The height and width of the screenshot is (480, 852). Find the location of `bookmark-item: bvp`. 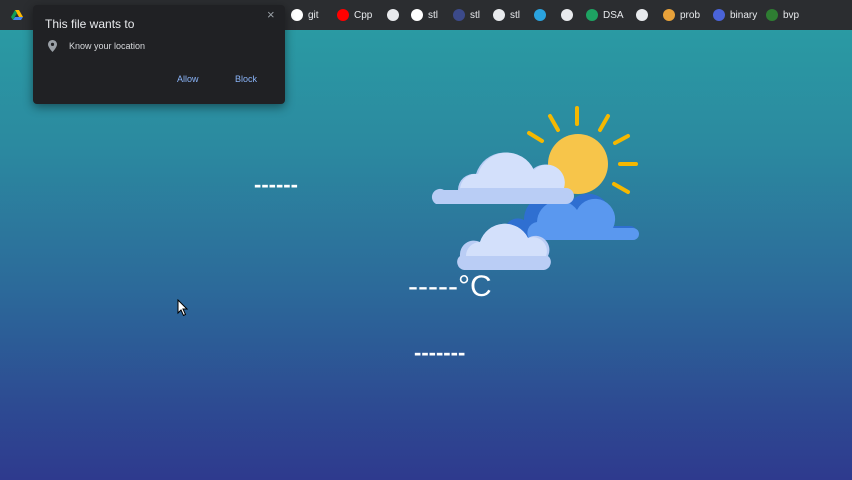

bookmark-item: bvp is located at coordinates (782, 15).